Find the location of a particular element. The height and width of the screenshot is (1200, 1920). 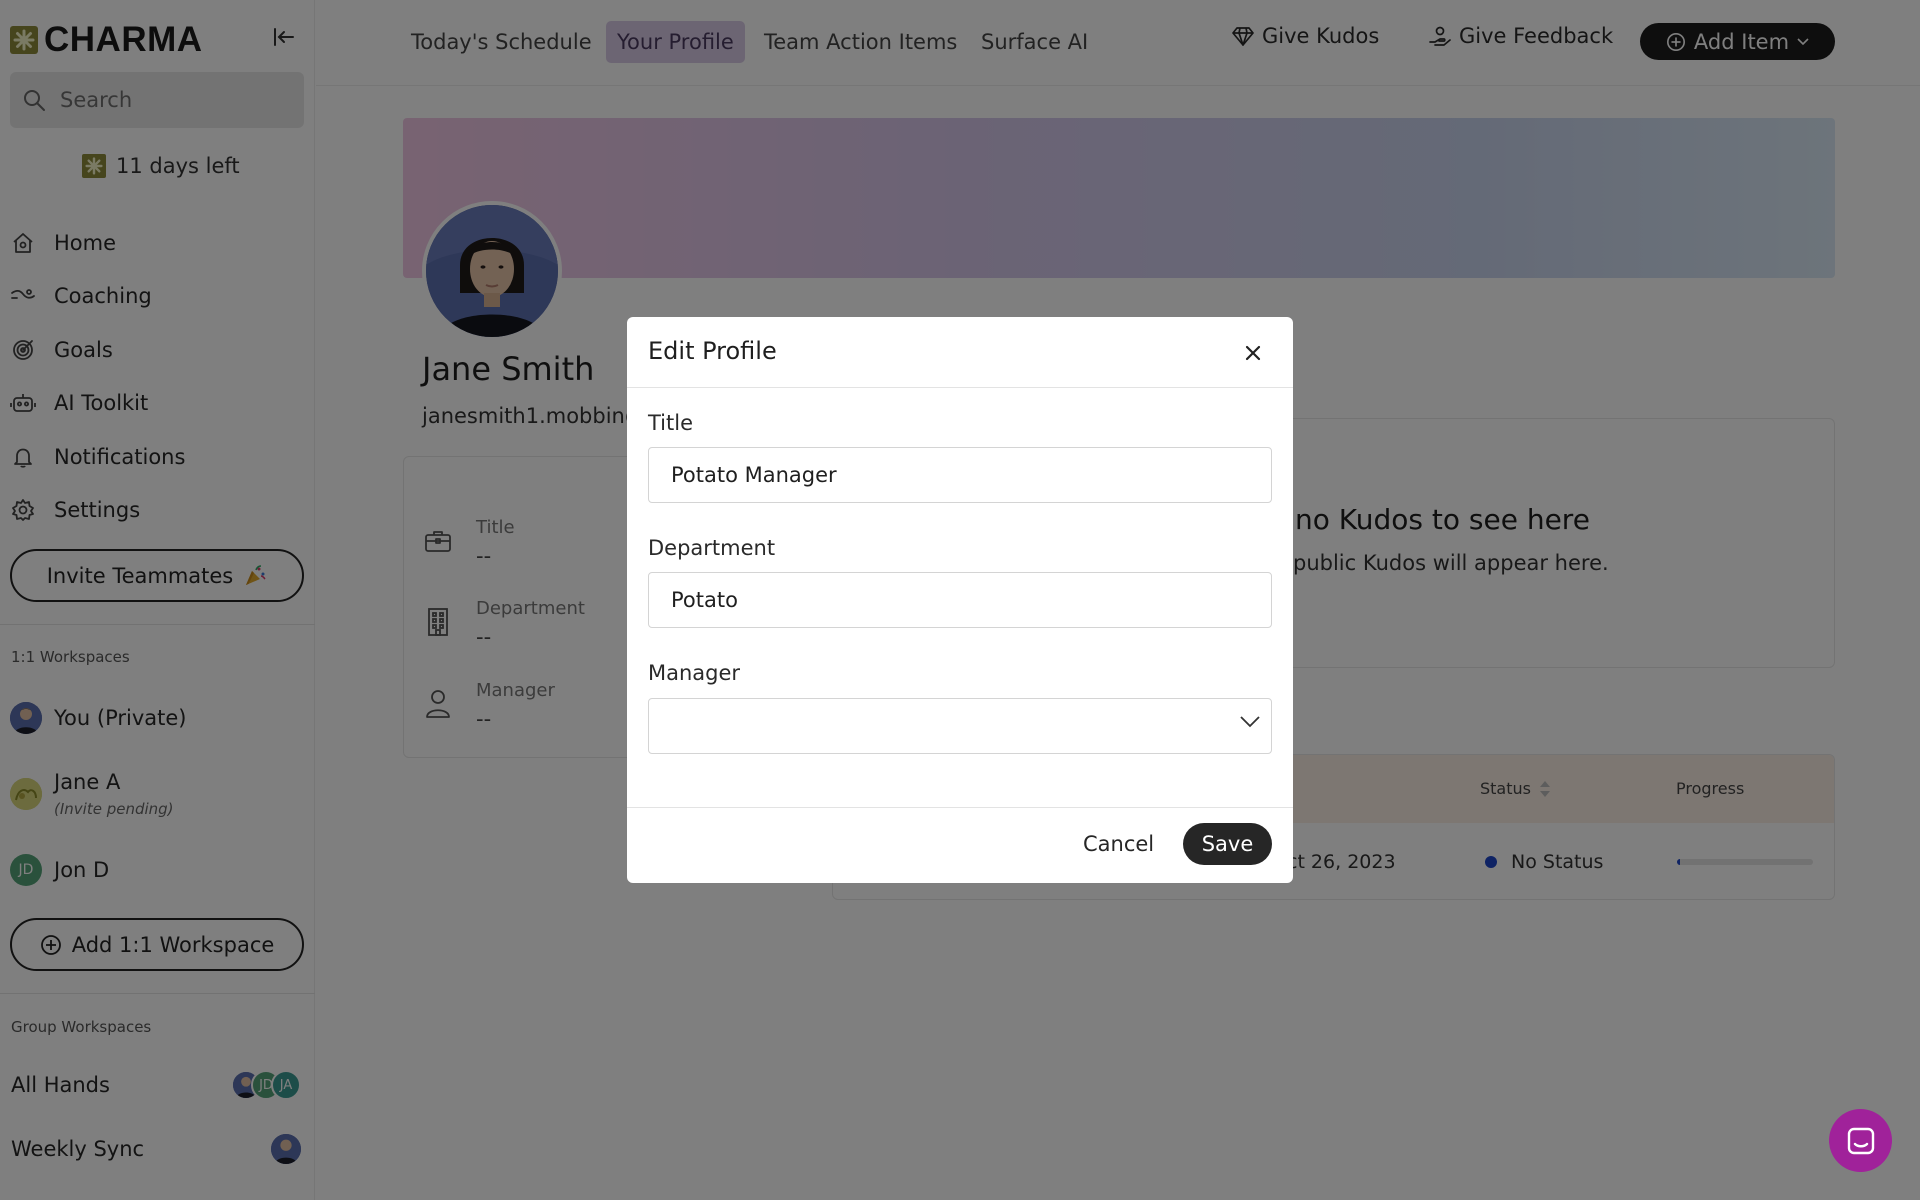

manager-select is located at coordinates (960, 726).